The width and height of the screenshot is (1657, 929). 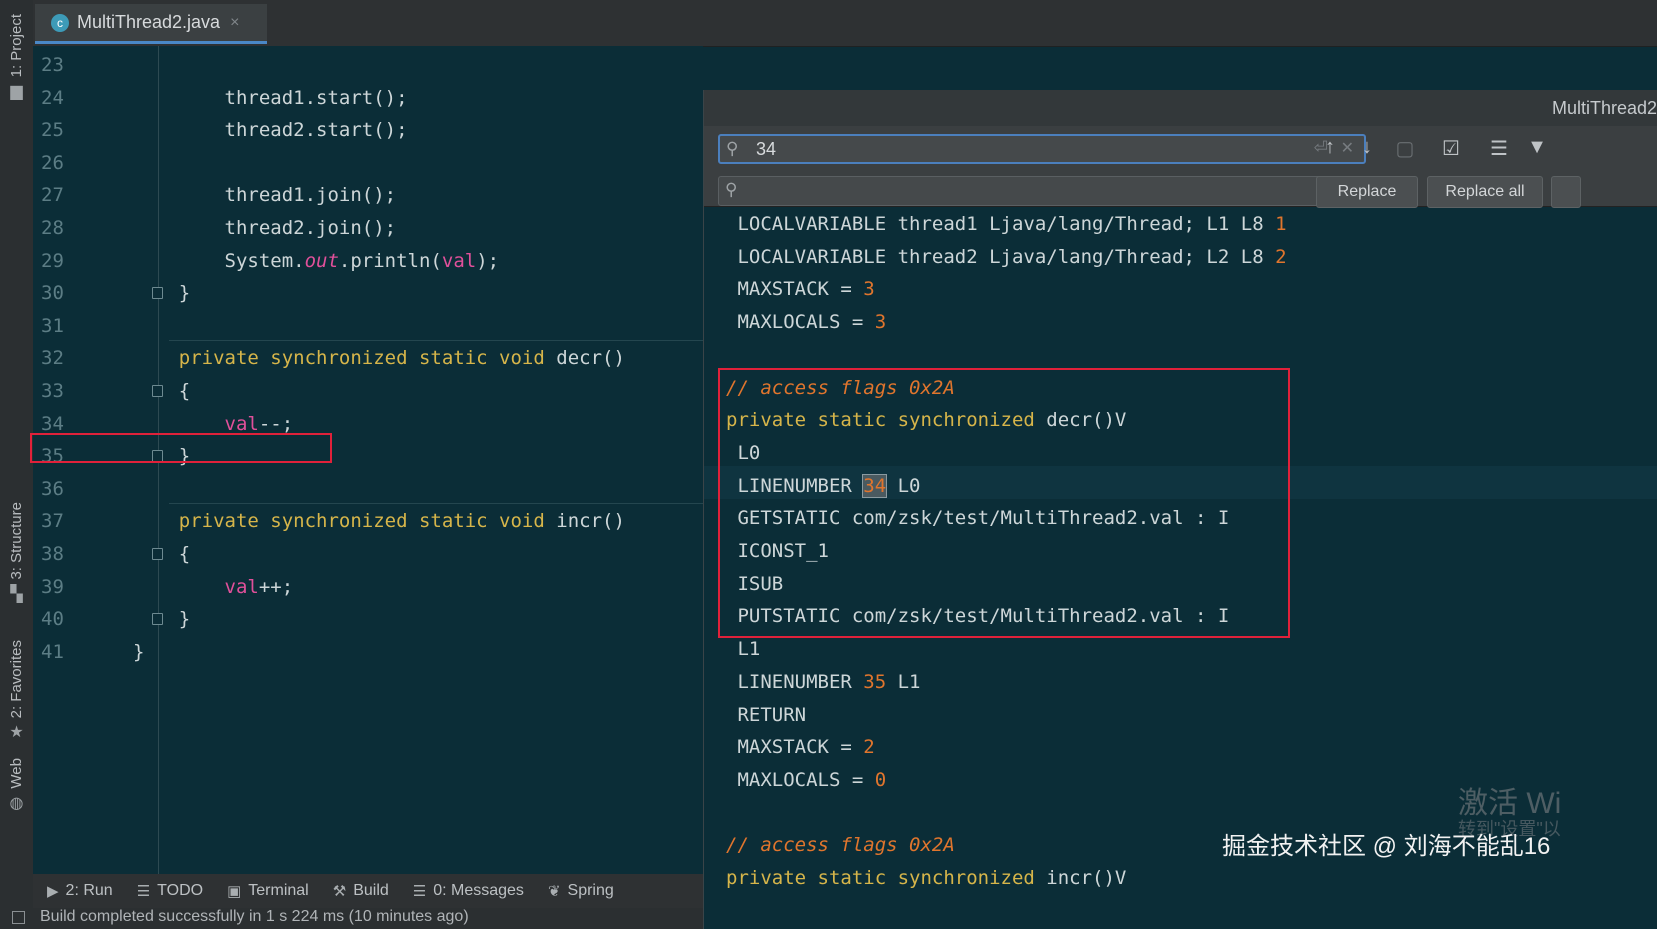 What do you see at coordinates (1499, 148) in the screenshot?
I see `filter-lines-icon: ☰` at bounding box center [1499, 148].